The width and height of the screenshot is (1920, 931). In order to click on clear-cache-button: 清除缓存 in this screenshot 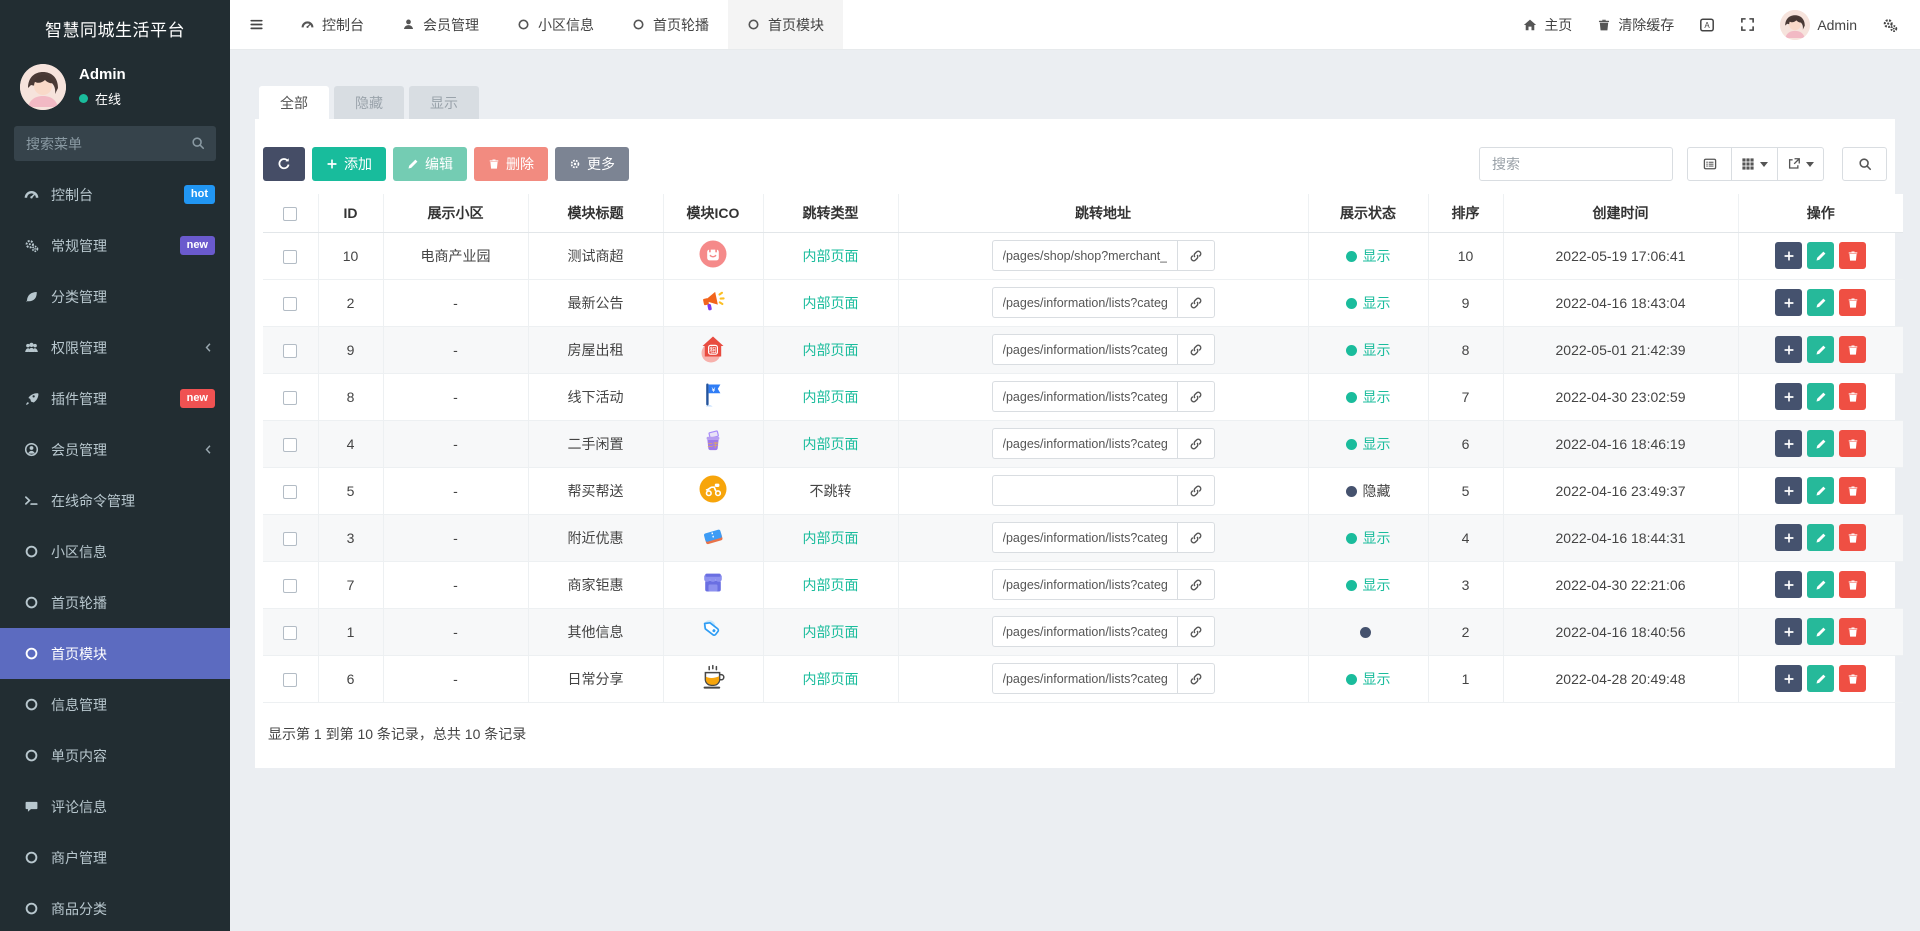, I will do `click(1635, 25)`.